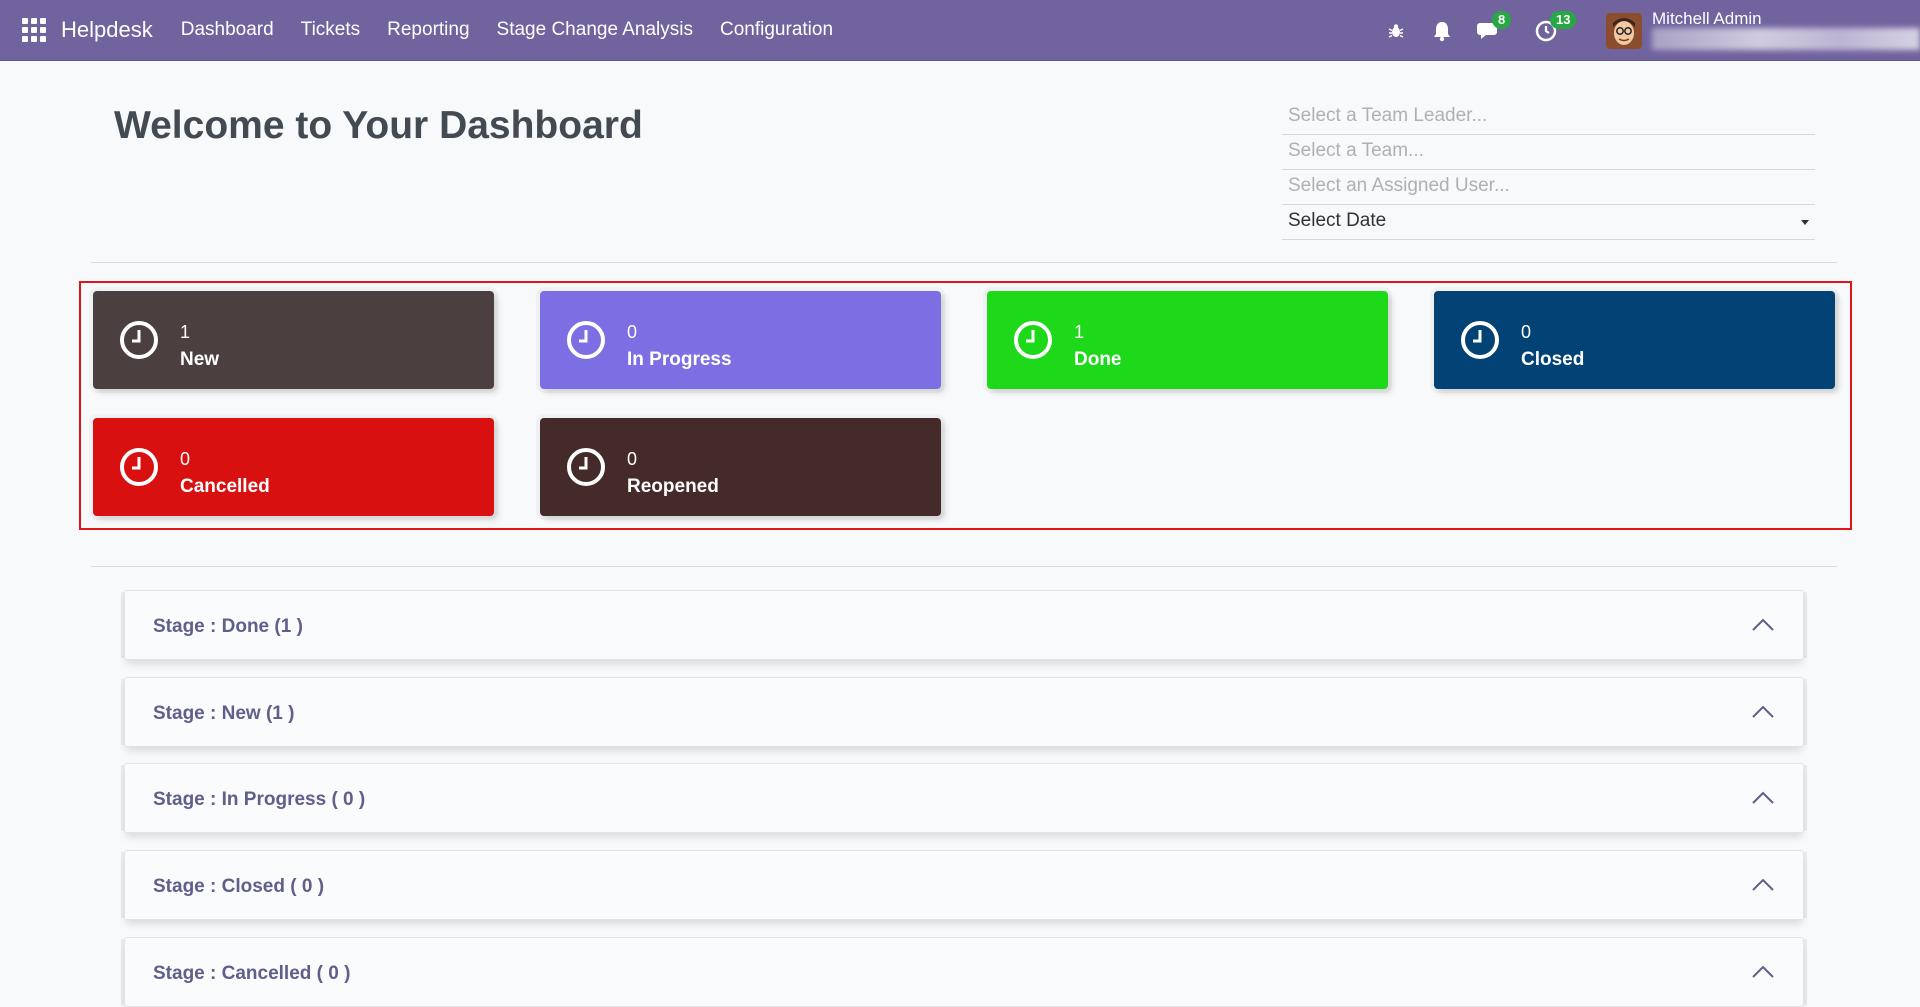 This screenshot has width=1920, height=1007. What do you see at coordinates (228, 626) in the screenshot?
I see `stage-title: Stage : Done (1 )` at bounding box center [228, 626].